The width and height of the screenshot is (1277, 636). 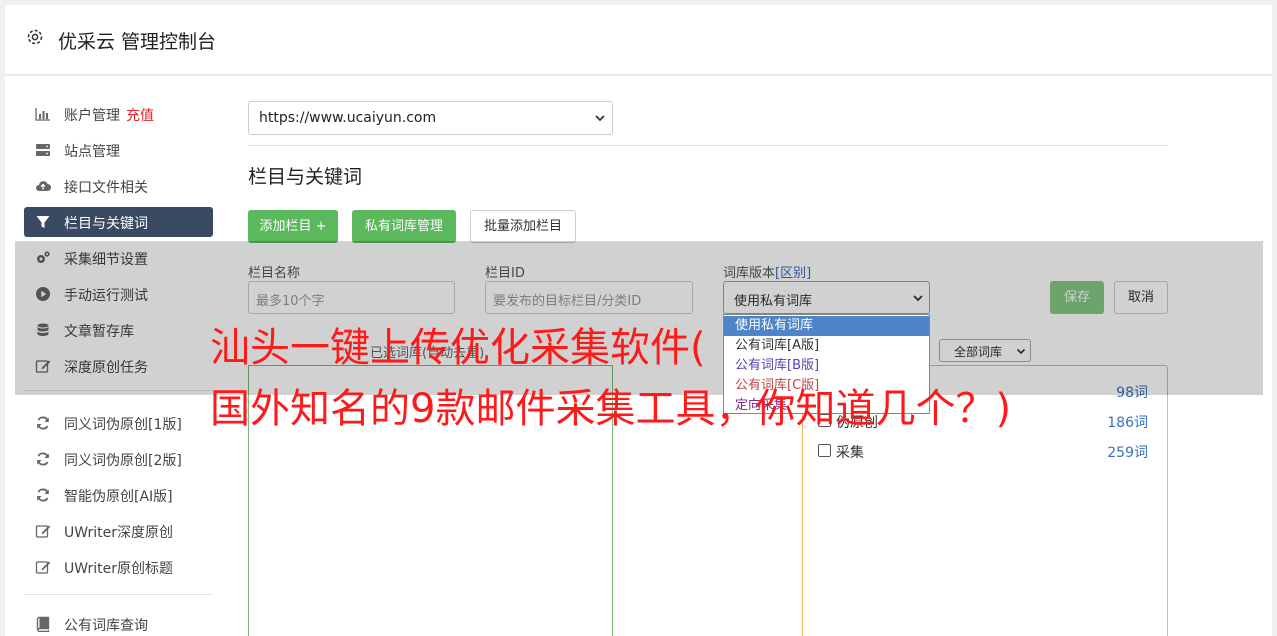 I want to click on sidebar-item-label: 公有词库查询, so click(x=106, y=626).